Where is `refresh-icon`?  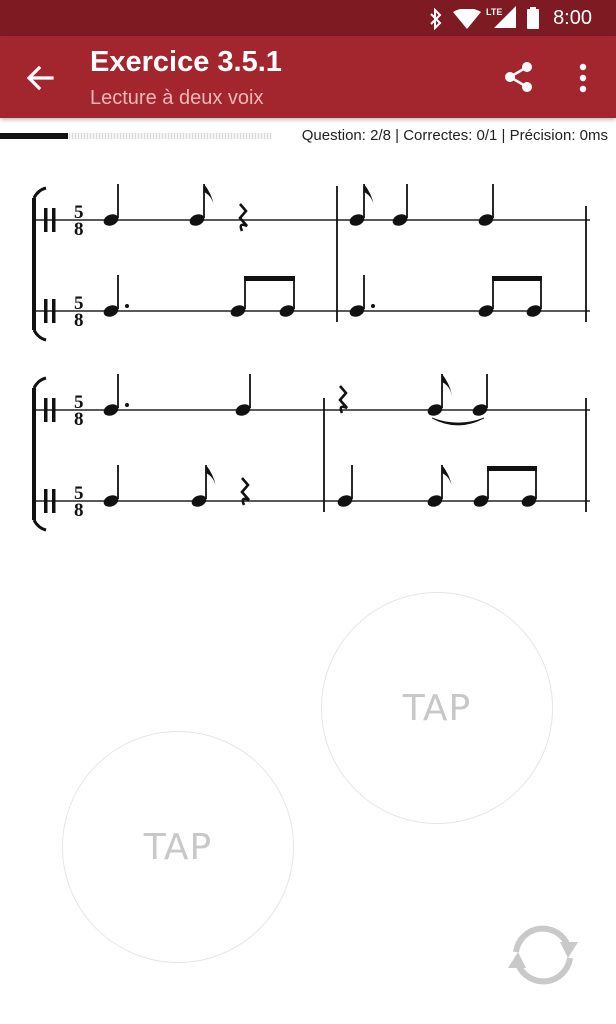 refresh-icon is located at coordinates (543, 955).